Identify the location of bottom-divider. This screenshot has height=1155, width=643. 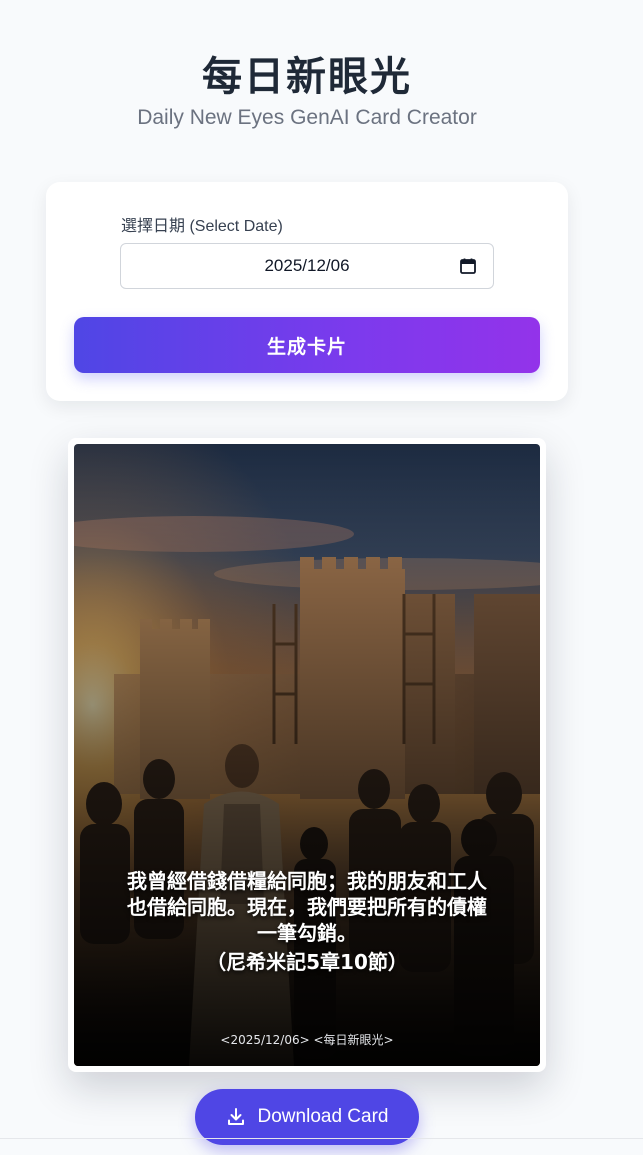
(321, 1138).